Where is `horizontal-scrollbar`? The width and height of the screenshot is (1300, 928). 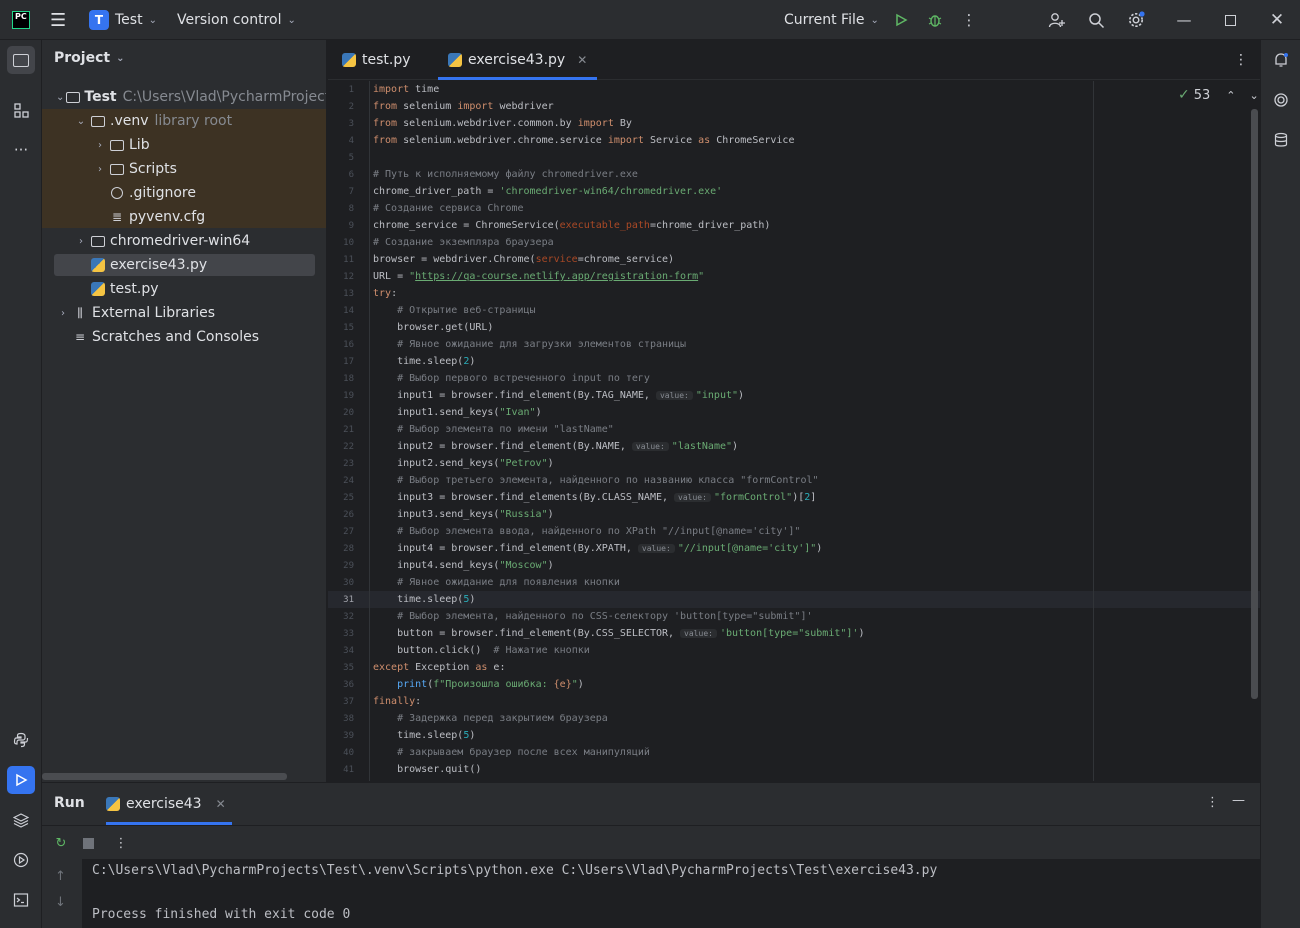 horizontal-scrollbar is located at coordinates (164, 776).